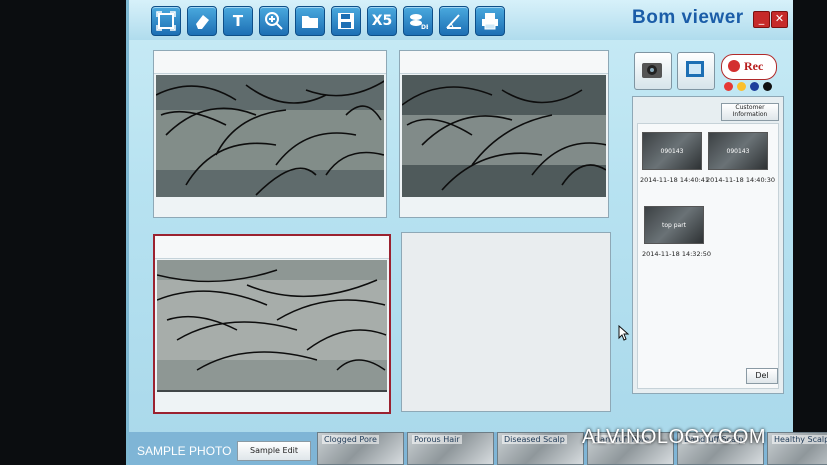 The width and height of the screenshot is (827, 465). Describe the element at coordinates (350, 439) in the screenshot. I see `sample-label: Clogged Pore` at that location.